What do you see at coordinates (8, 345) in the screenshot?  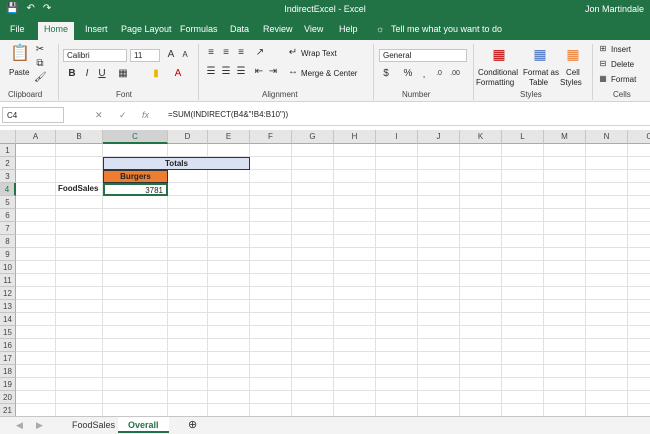 I see `row-header-16: 16` at bounding box center [8, 345].